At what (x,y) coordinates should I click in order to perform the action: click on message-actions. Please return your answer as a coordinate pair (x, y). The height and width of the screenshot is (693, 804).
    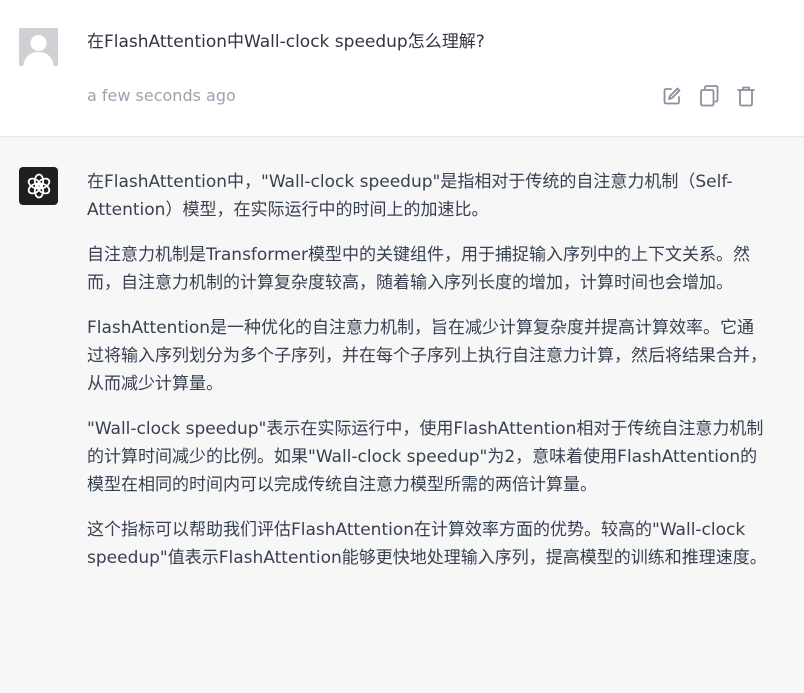
    Looking at the image, I should click on (709, 96).